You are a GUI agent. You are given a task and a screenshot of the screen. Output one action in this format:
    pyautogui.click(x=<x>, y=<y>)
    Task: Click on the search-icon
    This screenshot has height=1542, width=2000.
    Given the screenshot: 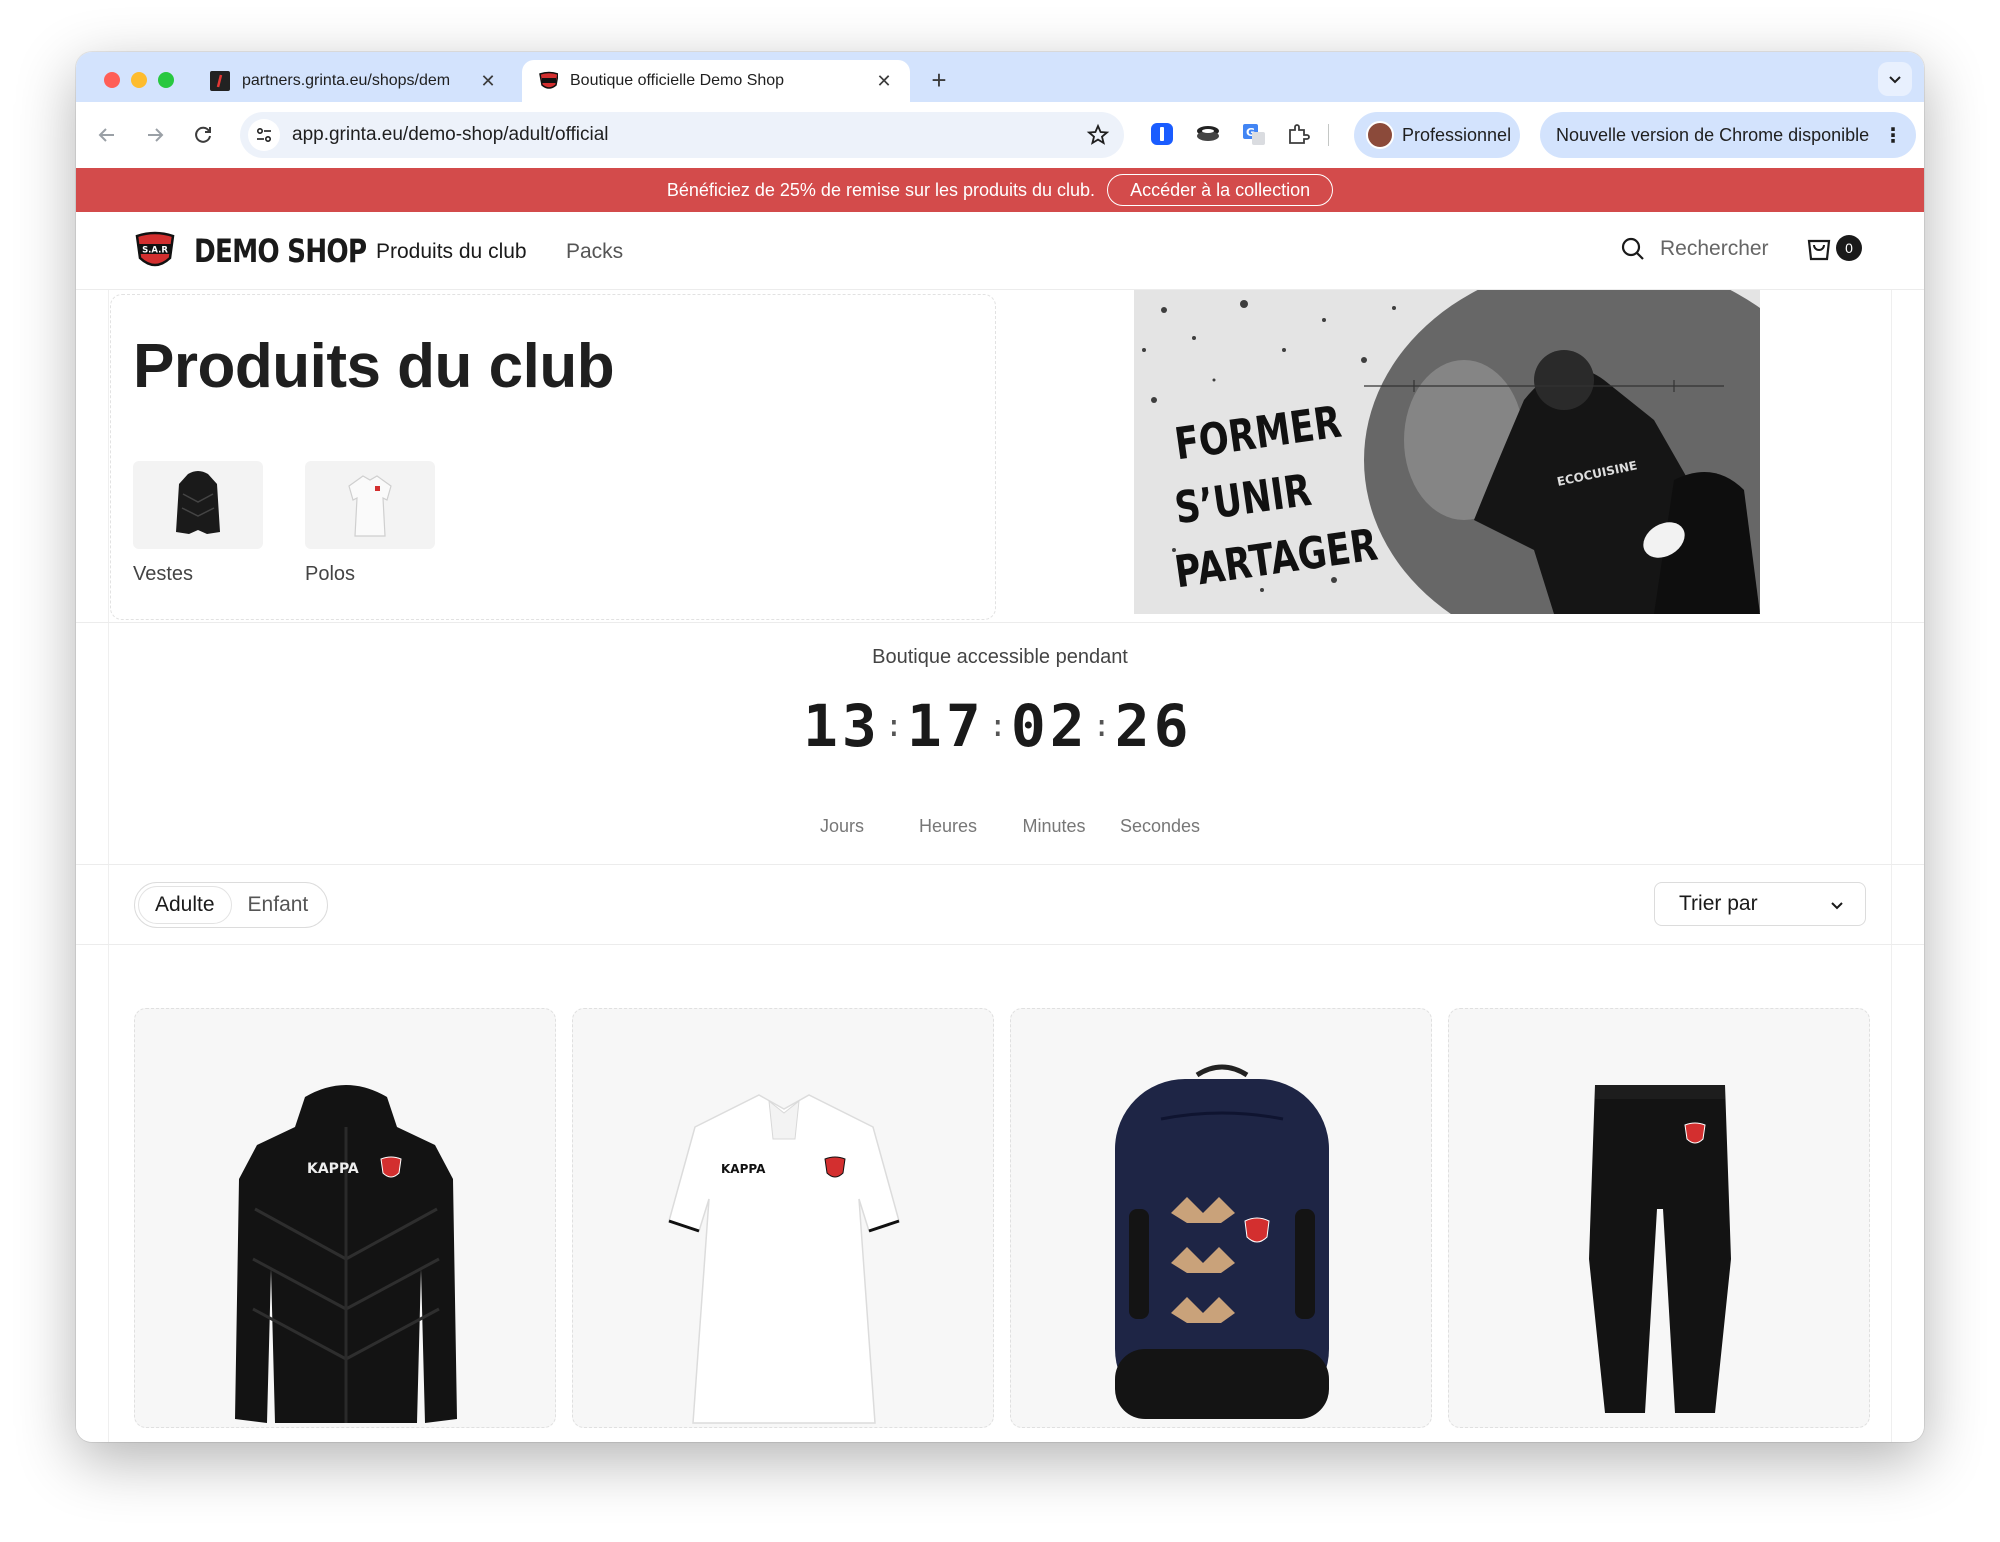 What is the action you would take?
    pyautogui.click(x=1632, y=248)
    